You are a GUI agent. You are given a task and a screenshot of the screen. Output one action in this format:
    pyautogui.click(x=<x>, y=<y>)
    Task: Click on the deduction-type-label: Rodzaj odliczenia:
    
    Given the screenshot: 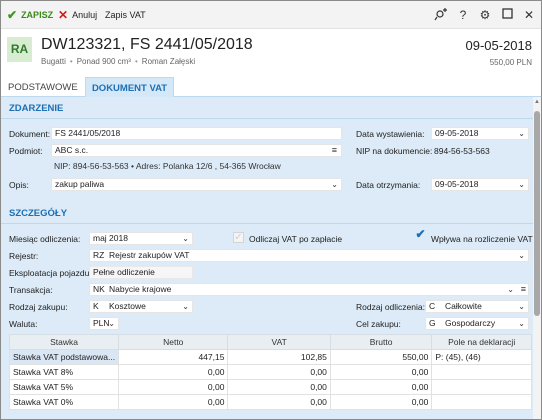 What is the action you would take?
    pyautogui.click(x=390, y=307)
    